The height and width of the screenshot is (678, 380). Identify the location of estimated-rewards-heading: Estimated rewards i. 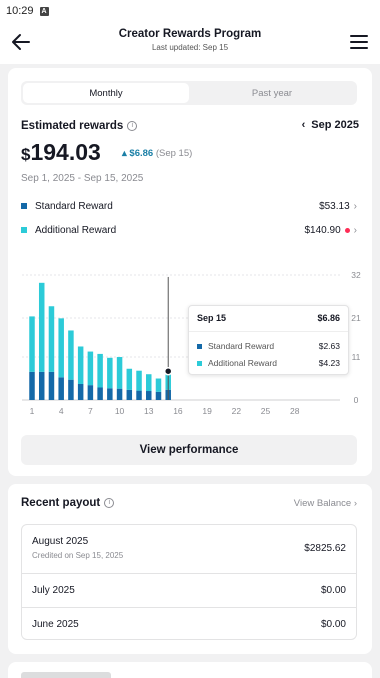
(79, 126).